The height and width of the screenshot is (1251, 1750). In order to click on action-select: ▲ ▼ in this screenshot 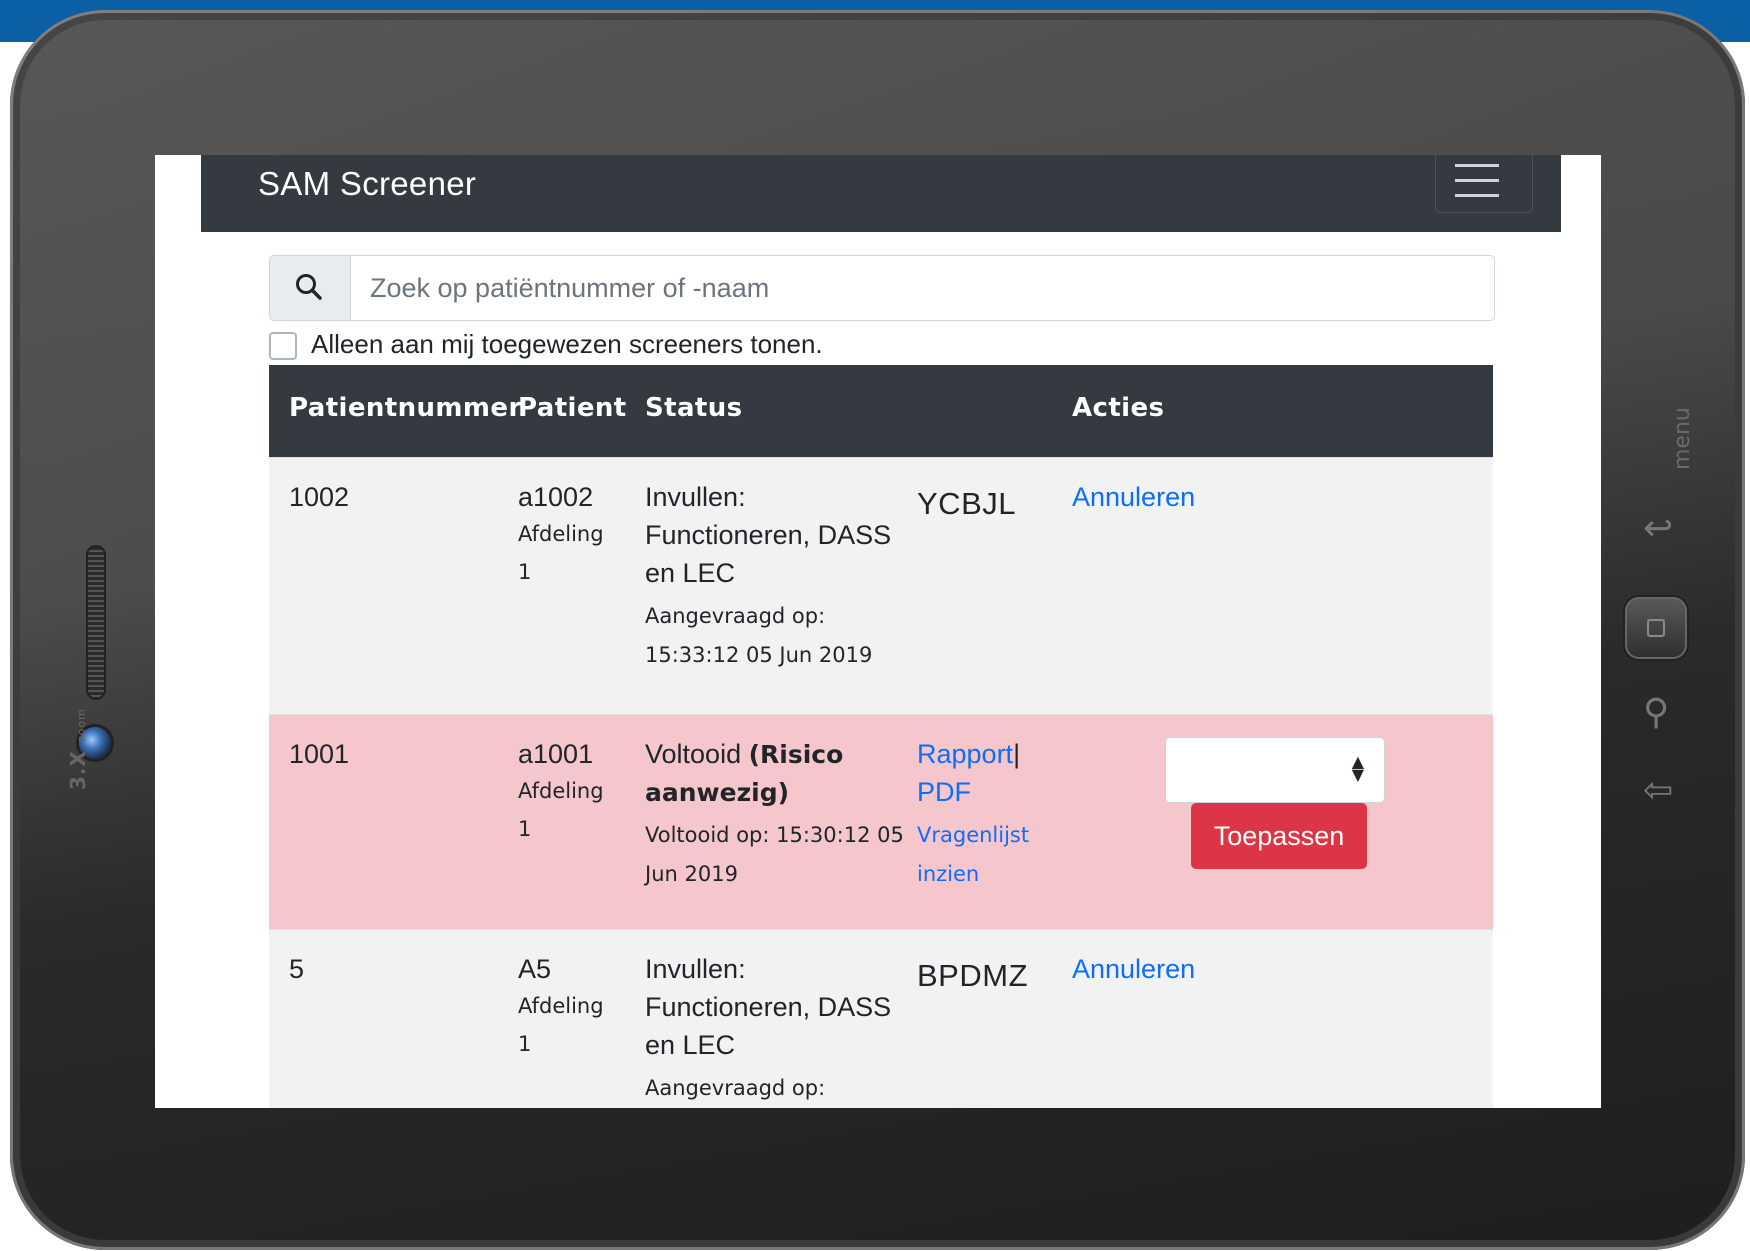, I will do `click(1275, 770)`.